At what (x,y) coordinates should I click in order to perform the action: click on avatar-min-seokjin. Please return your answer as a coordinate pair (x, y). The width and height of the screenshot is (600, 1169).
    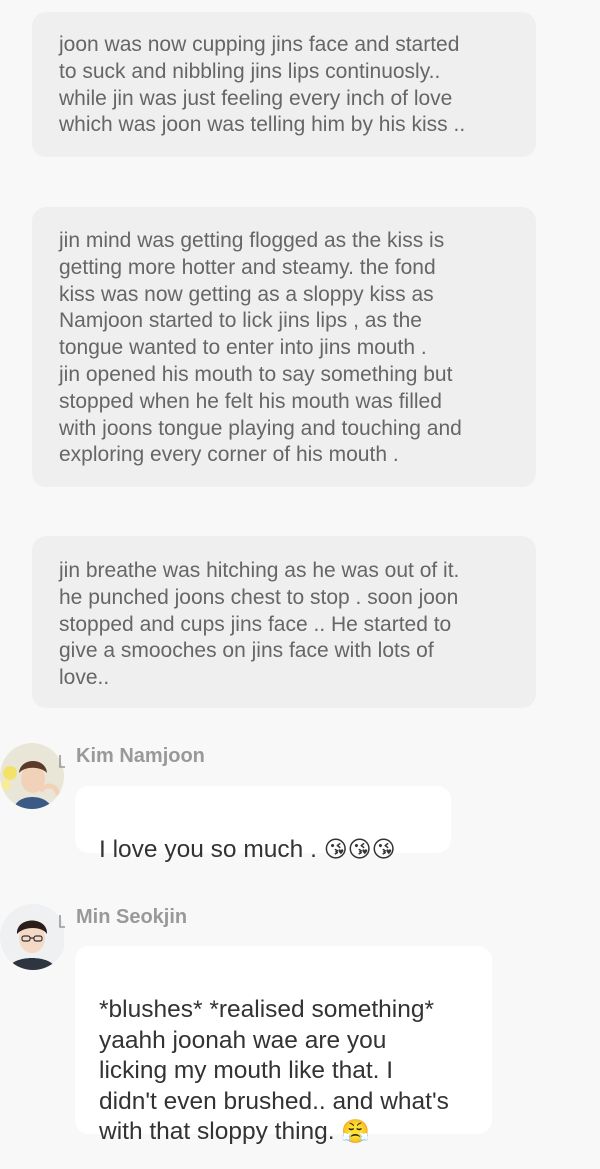
    Looking at the image, I should click on (33, 937).